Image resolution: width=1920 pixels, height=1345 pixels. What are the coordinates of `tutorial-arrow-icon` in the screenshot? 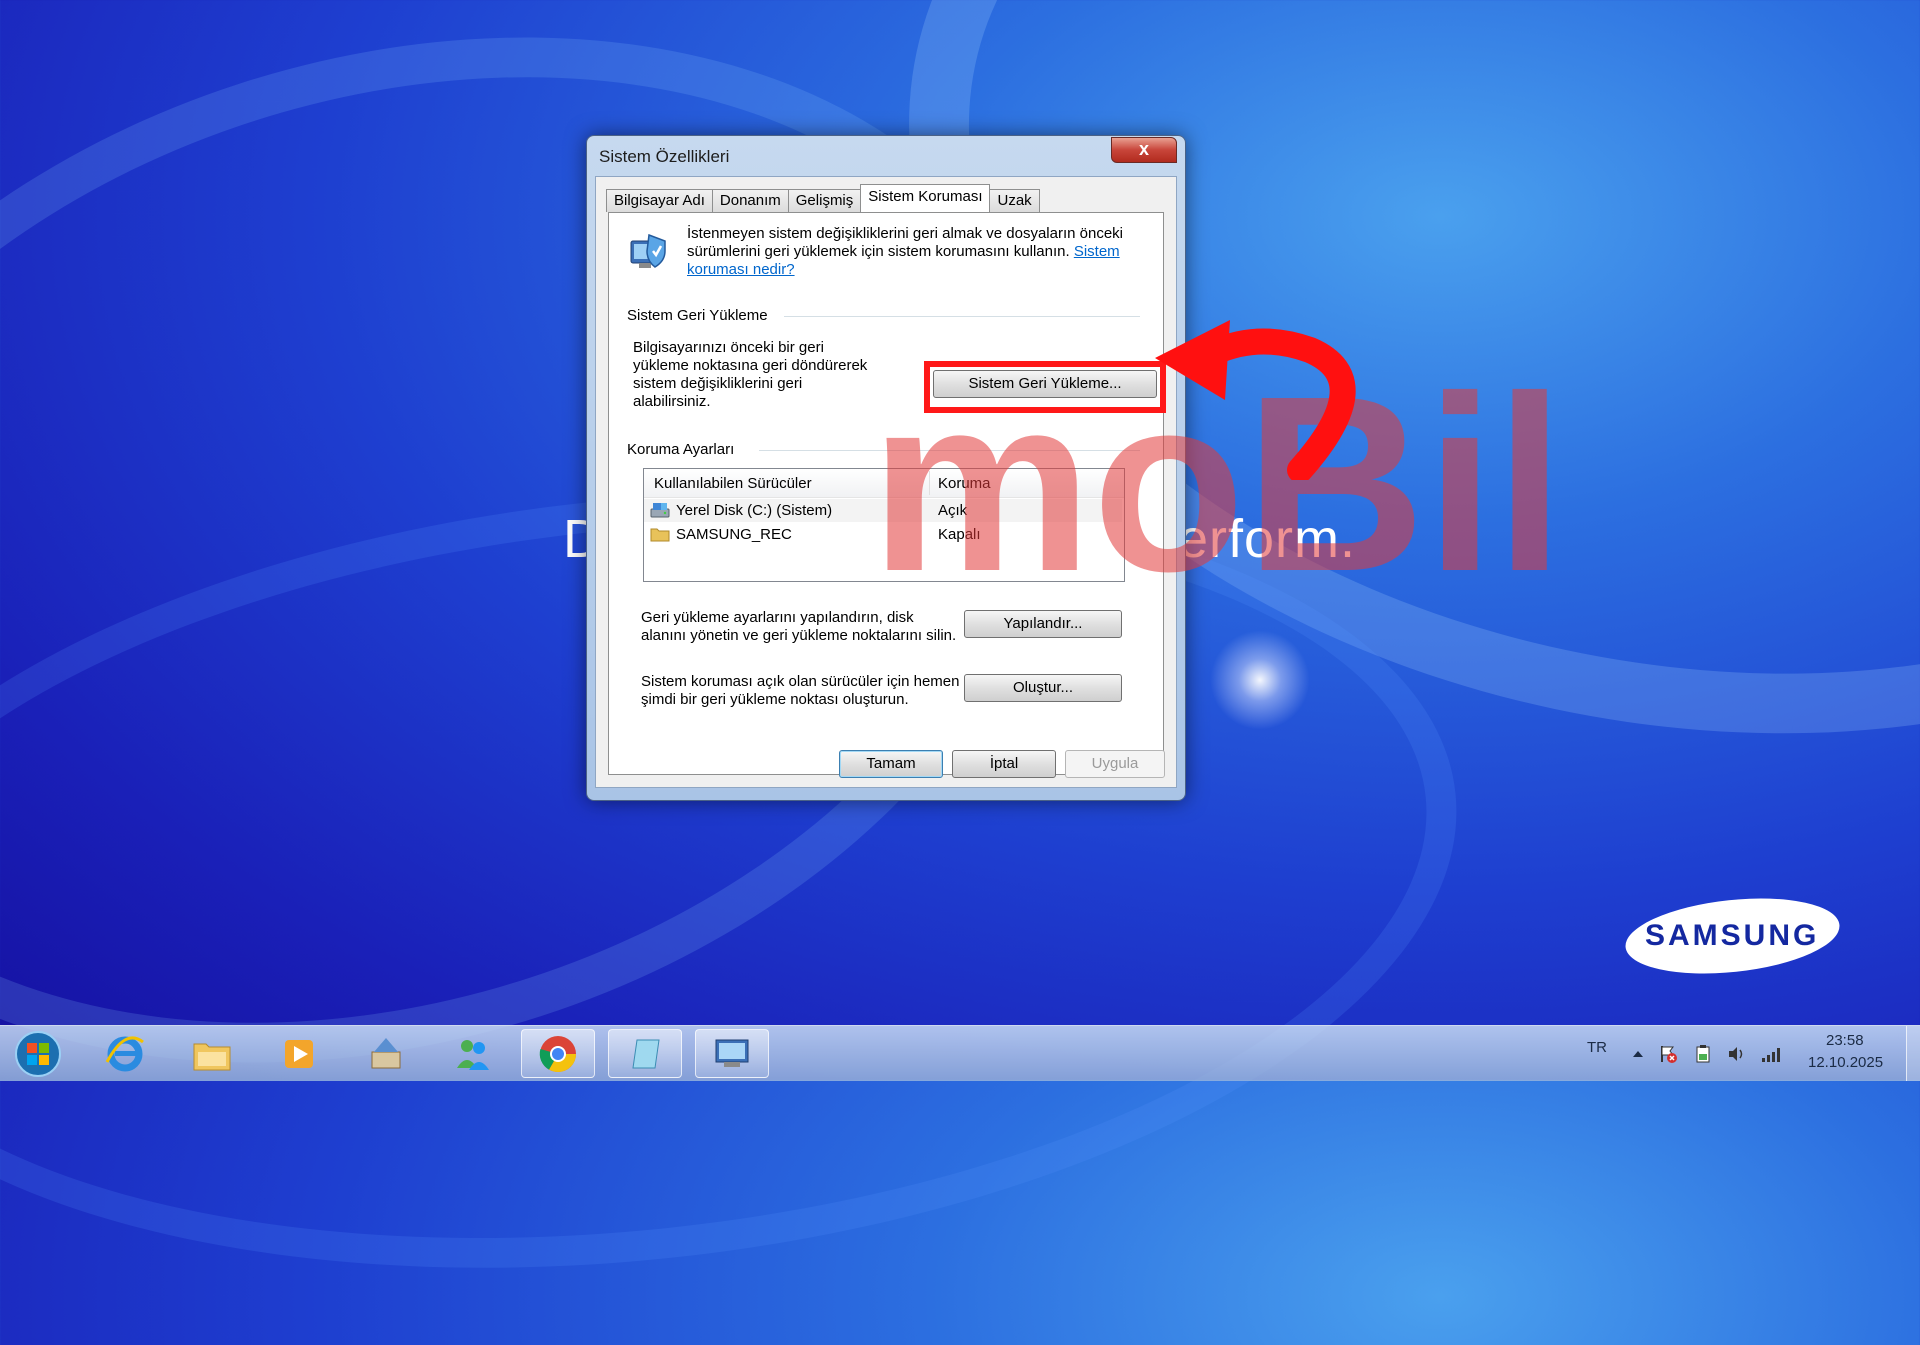 It's located at (1255, 400).